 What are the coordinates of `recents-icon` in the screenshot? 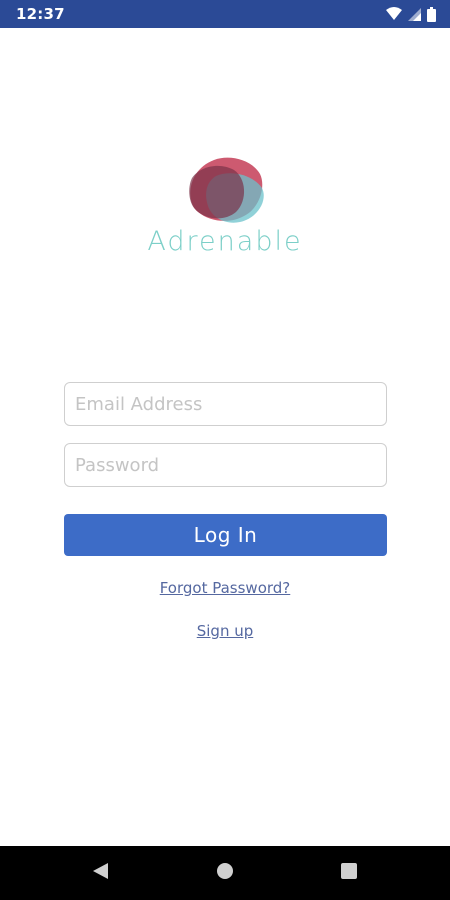 It's located at (349, 873).